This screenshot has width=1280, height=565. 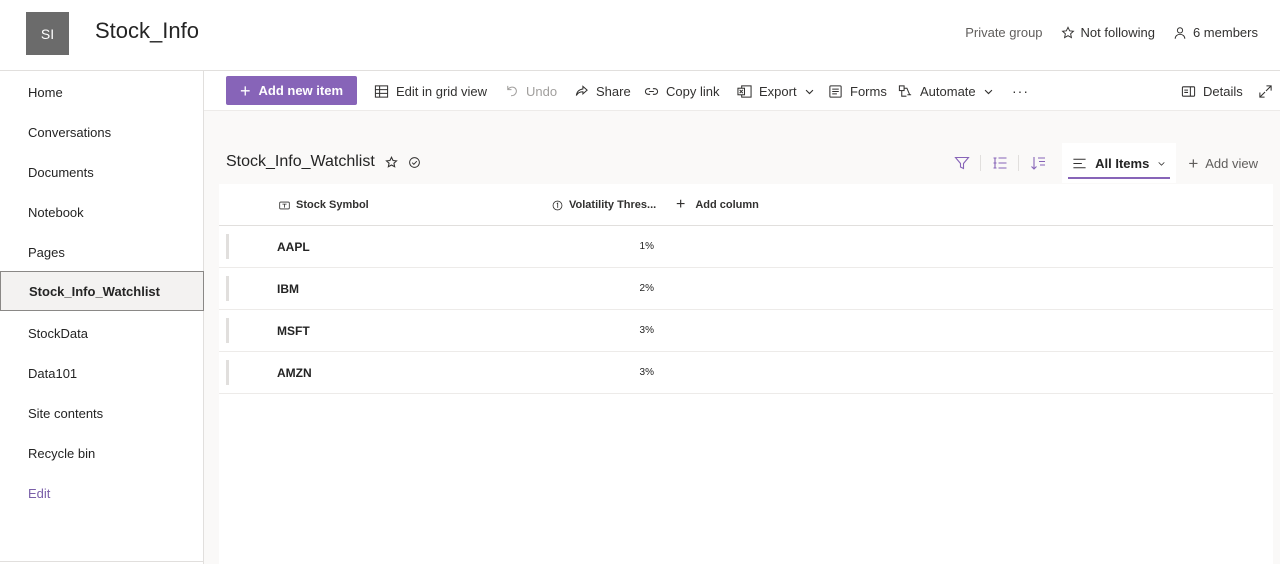 I want to click on copy-link-button: Copy link, so click(x=681, y=91).